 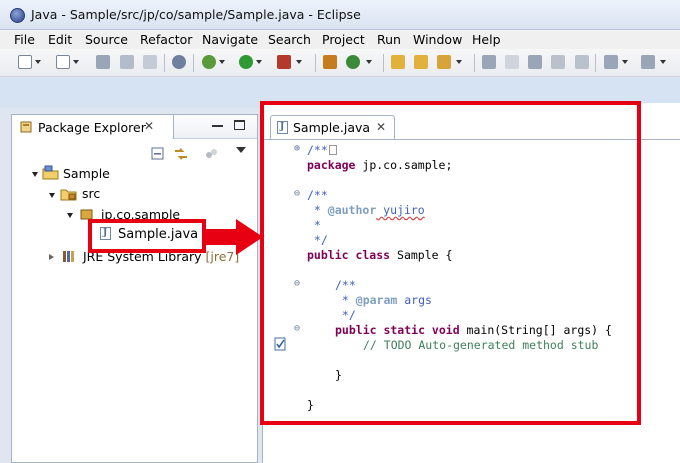 What do you see at coordinates (63, 62) in the screenshot?
I see `new-wizard-icon` at bounding box center [63, 62].